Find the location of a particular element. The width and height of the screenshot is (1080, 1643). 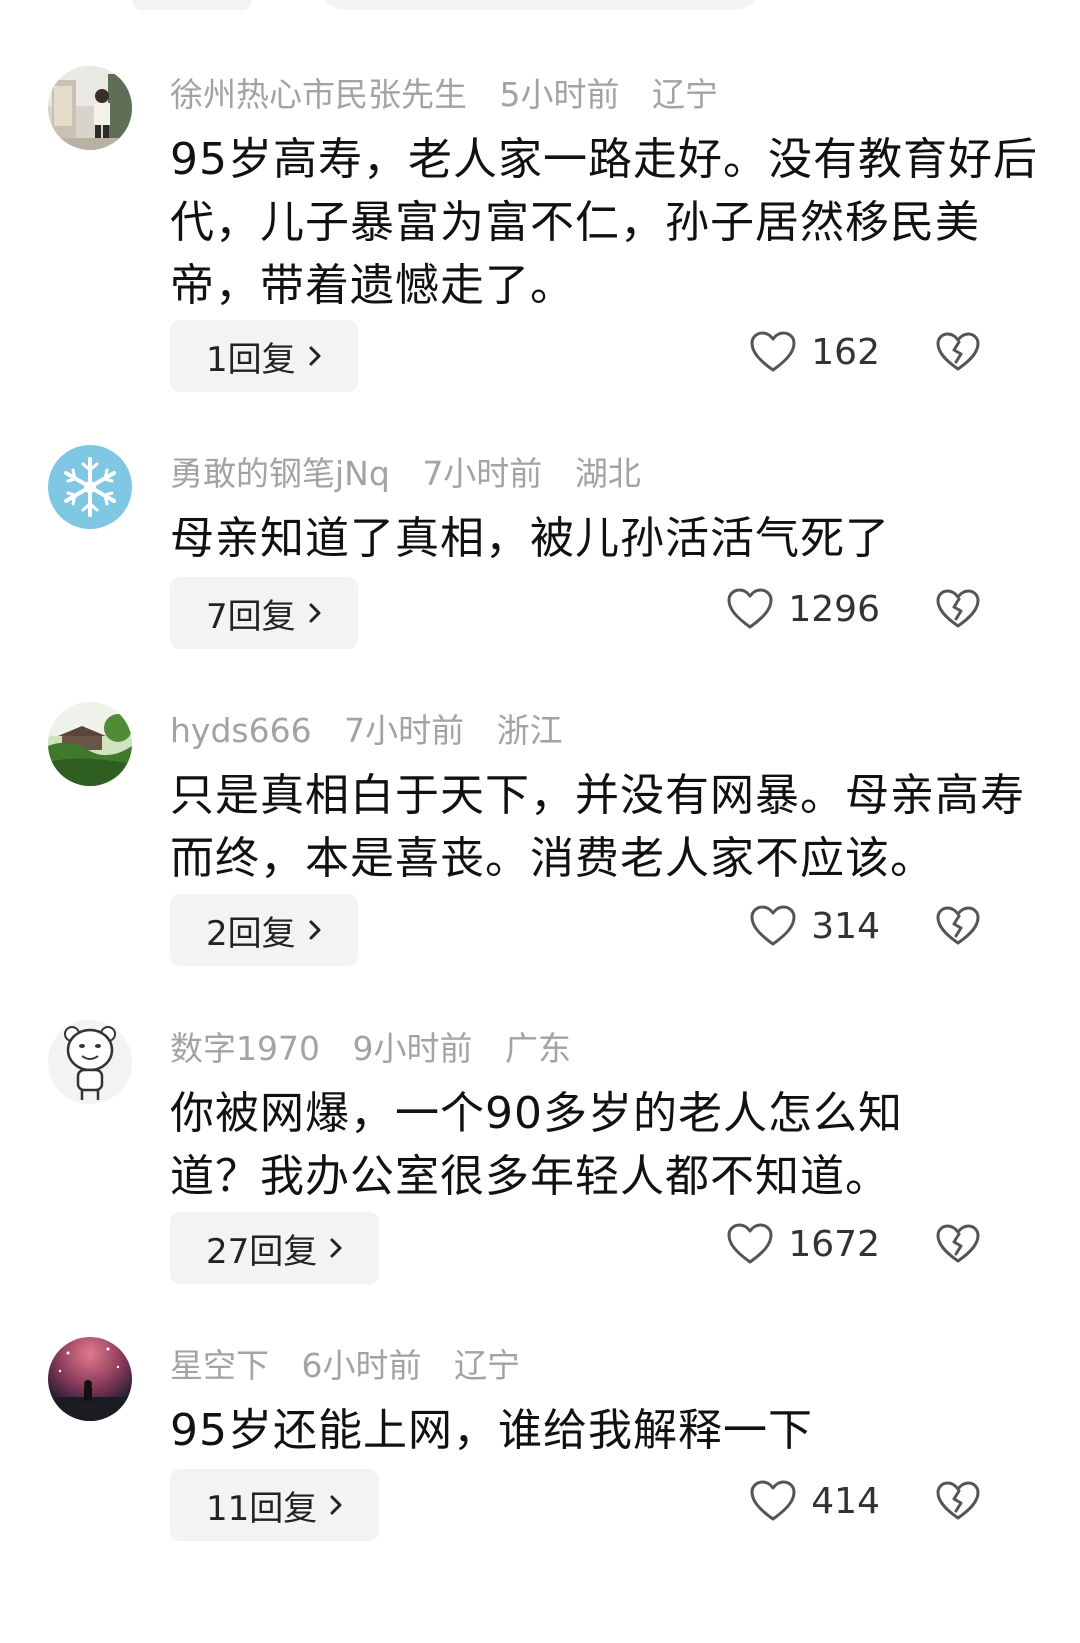

reply-label: 7回复 is located at coordinates (251, 616).